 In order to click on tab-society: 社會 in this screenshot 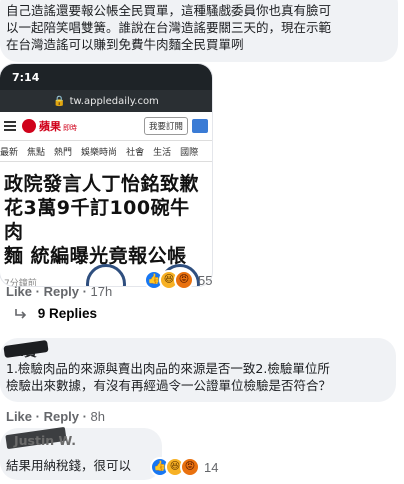, I will do `click(135, 152)`.